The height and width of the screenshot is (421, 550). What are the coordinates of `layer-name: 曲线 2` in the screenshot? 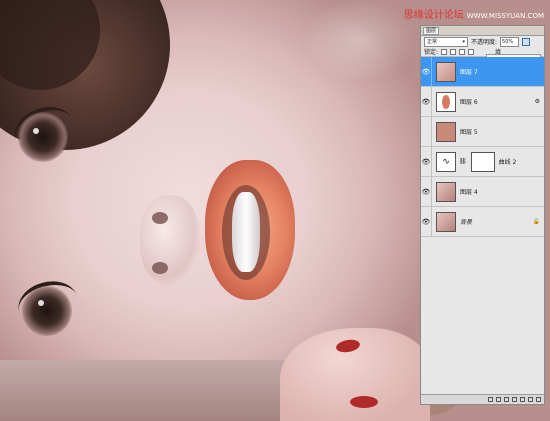 It's located at (507, 162).